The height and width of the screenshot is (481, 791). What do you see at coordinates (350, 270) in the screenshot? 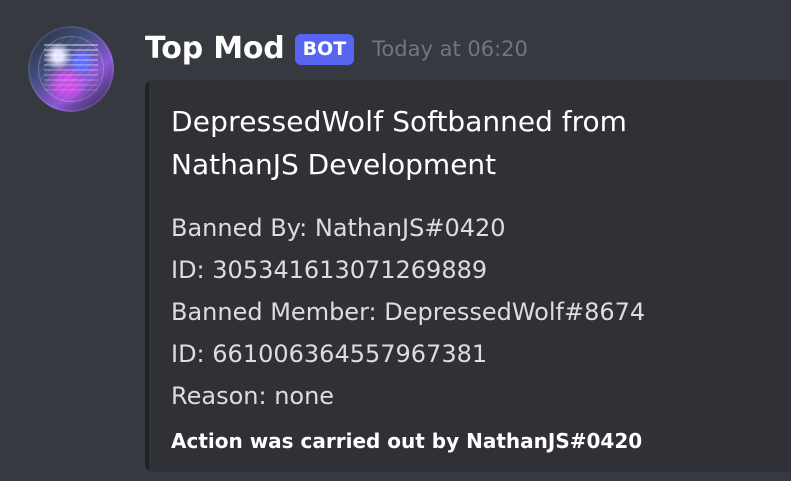
I see `id-value: 305341613071269889` at bounding box center [350, 270].